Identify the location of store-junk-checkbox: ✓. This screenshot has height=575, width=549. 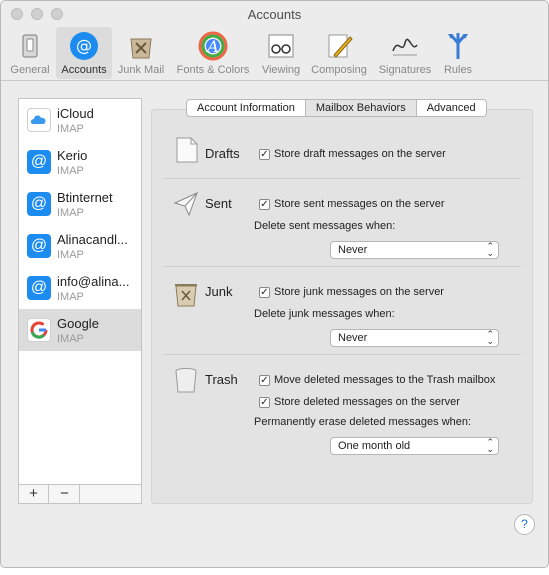
(264, 292).